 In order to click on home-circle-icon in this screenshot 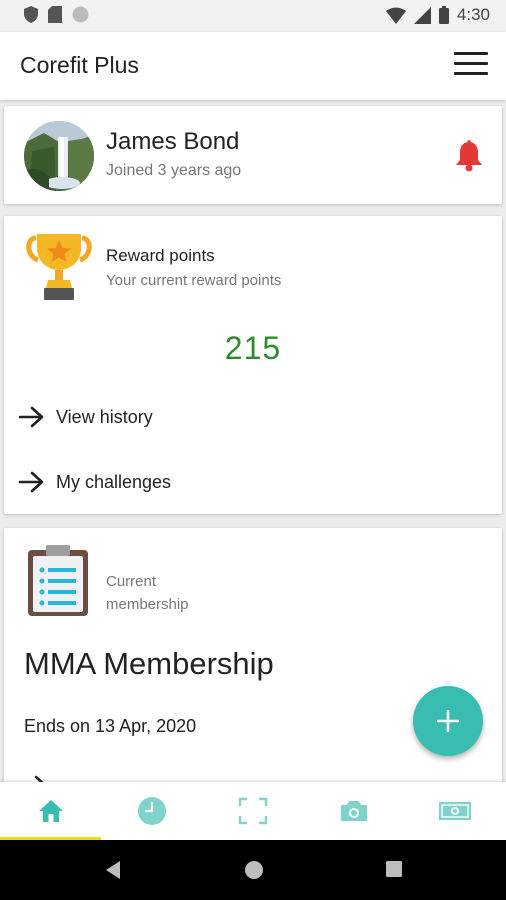, I will do `click(254, 870)`.